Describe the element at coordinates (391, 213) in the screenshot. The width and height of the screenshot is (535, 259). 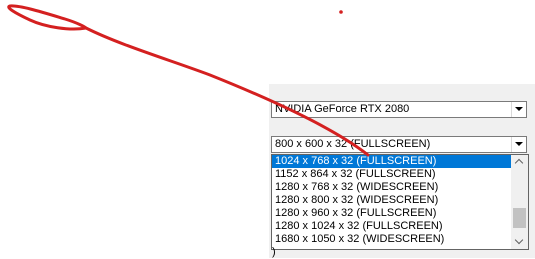
I see `resolution-option: 1280 x 960 x 32 (FULLSCREEN)` at that location.